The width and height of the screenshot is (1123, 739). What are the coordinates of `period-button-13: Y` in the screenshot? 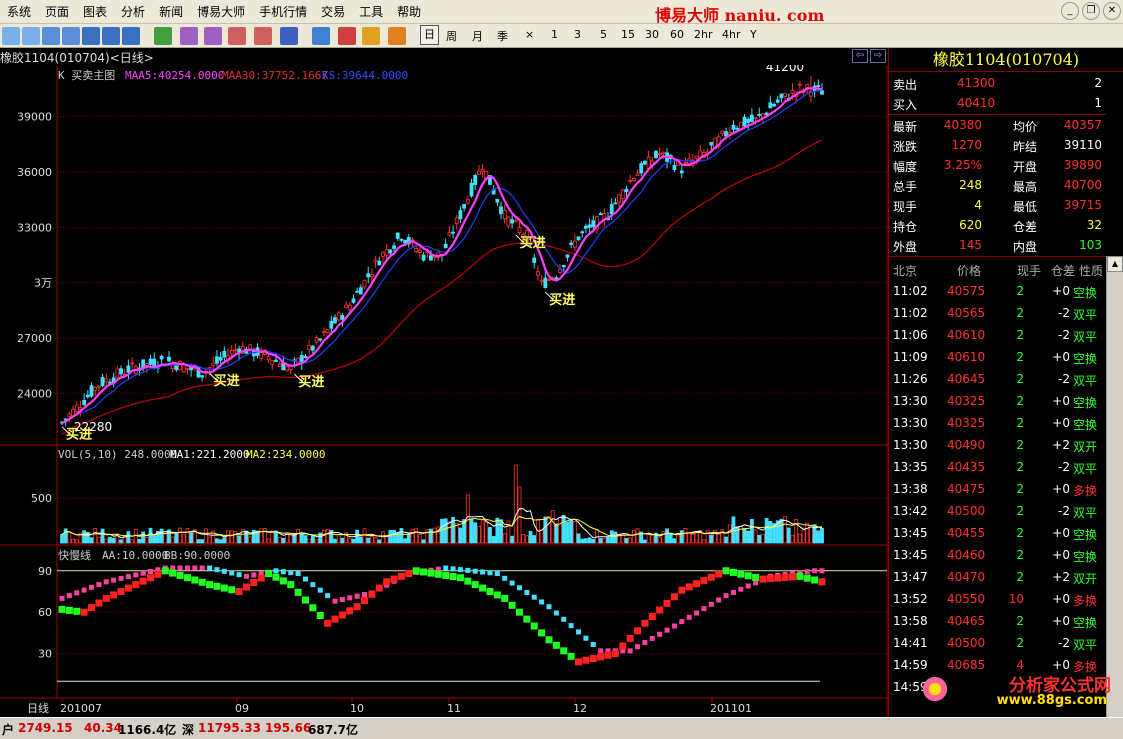 It's located at (753, 34).